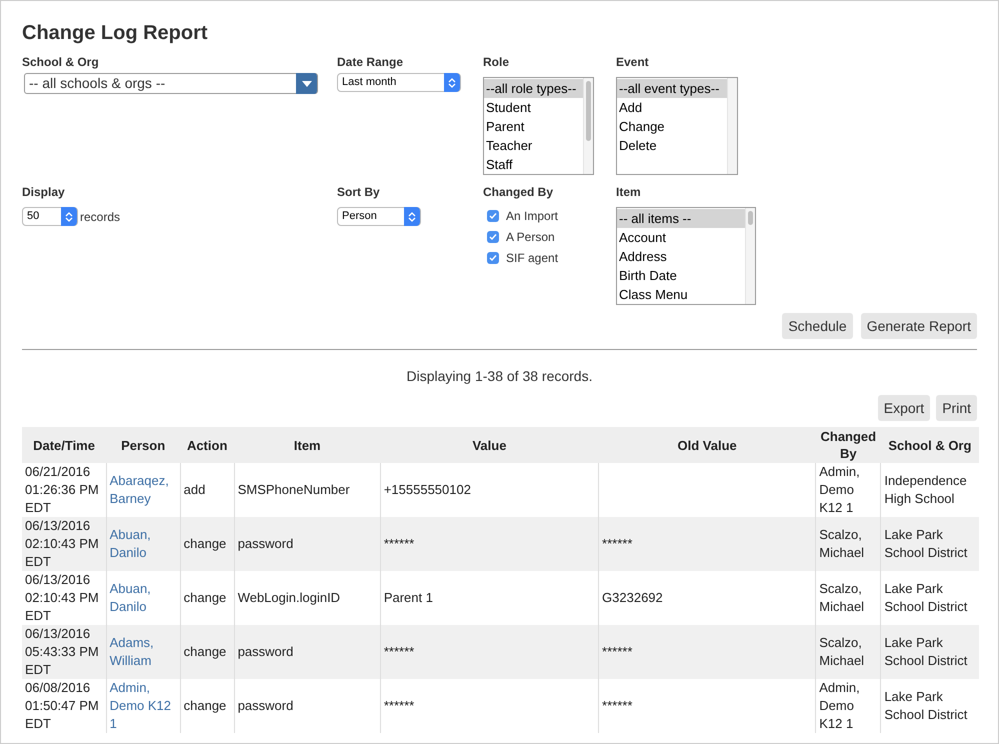  What do you see at coordinates (61, 62) in the screenshot?
I see `field-label: School & Org` at bounding box center [61, 62].